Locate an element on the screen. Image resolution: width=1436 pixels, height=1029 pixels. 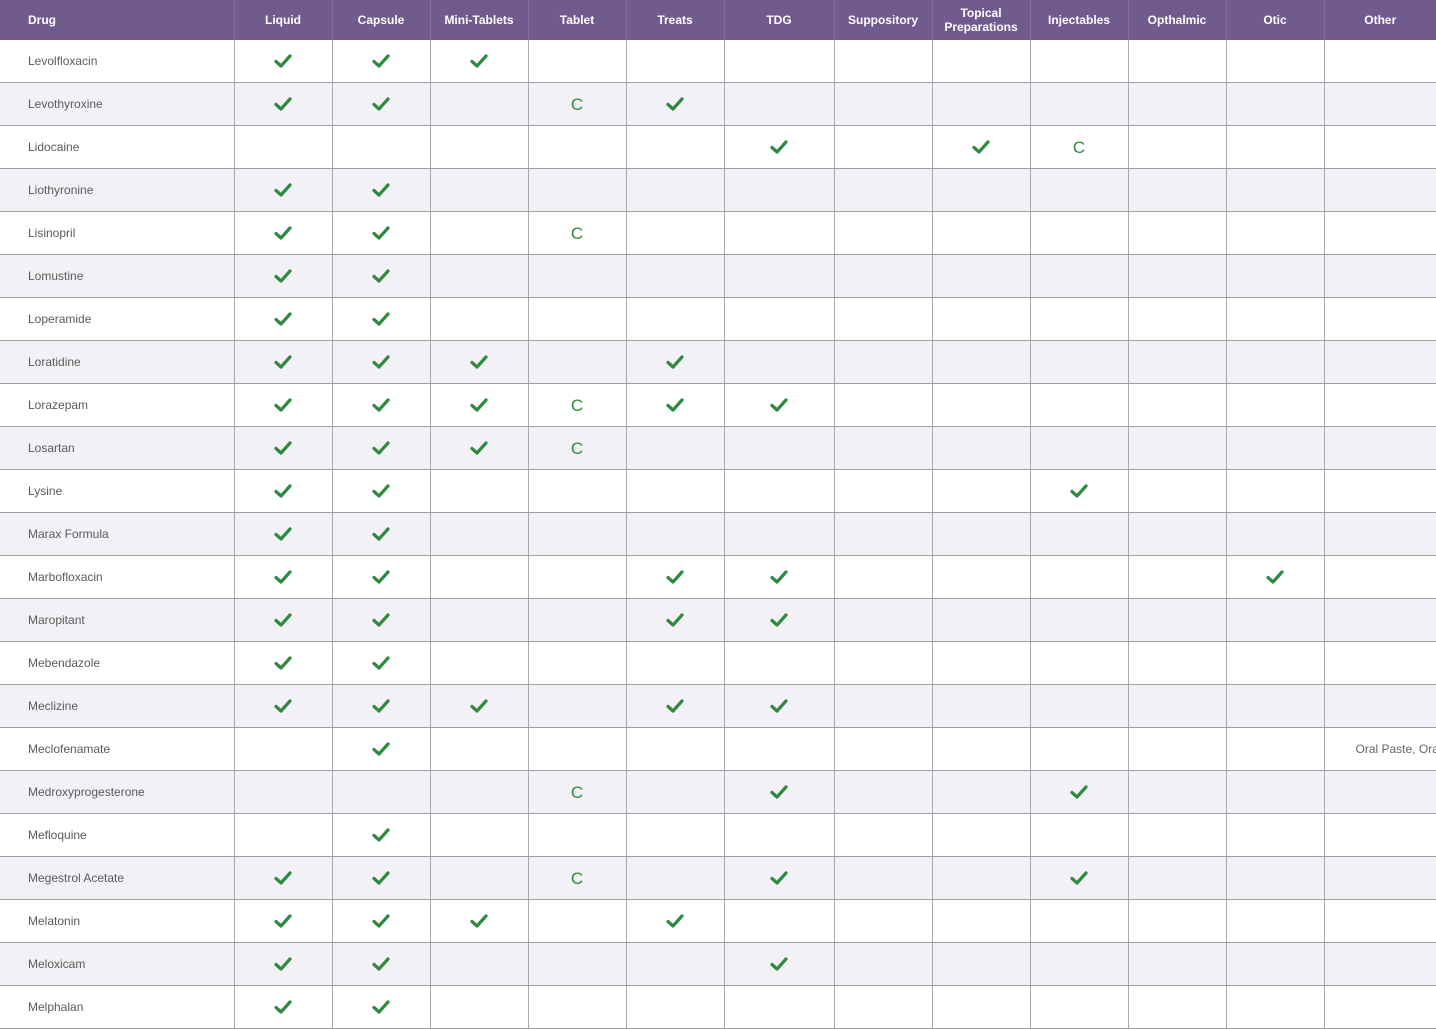
drug-name-cell: Maropitant is located at coordinates (117, 620).